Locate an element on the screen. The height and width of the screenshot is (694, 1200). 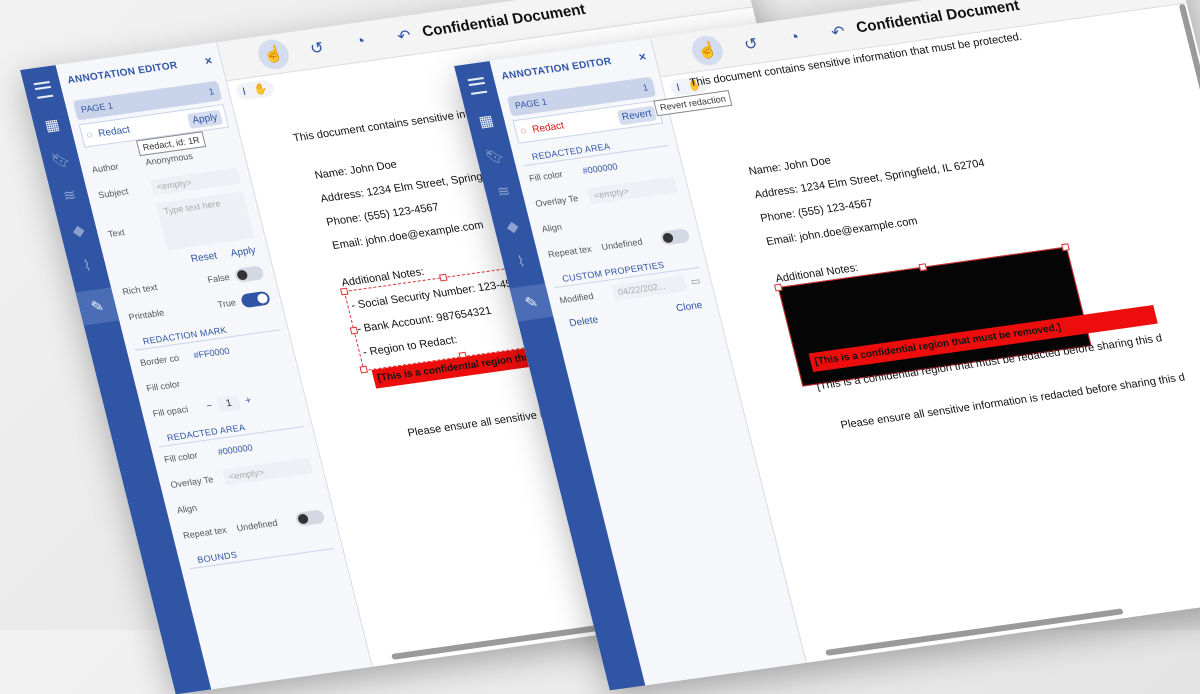
printable-value: True is located at coordinates (226, 303).